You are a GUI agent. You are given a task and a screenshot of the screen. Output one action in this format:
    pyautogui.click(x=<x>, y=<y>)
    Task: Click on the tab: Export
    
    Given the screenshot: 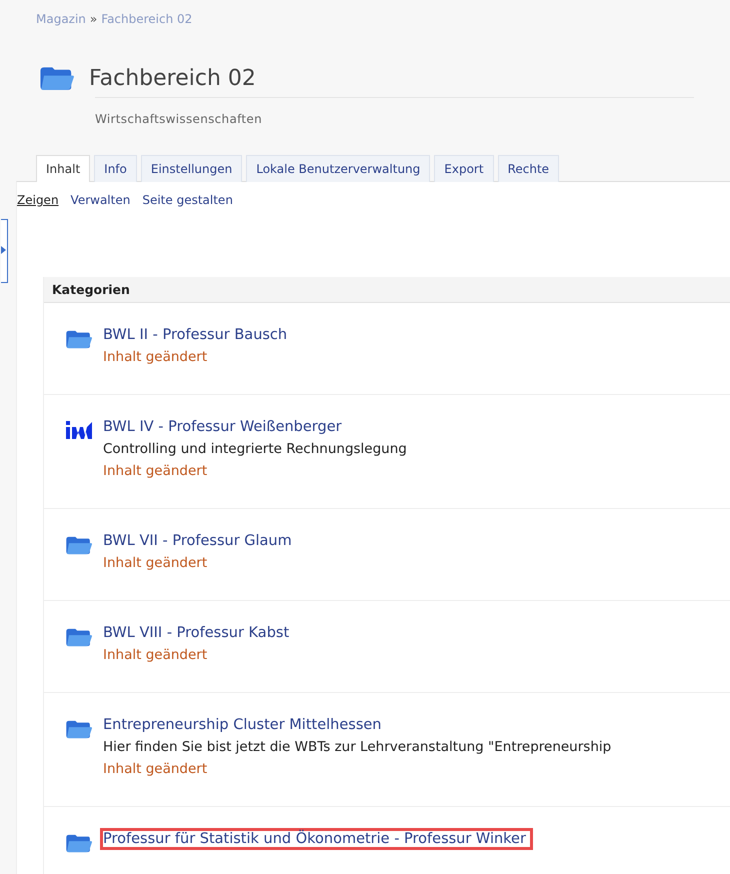 What is the action you would take?
    pyautogui.click(x=464, y=168)
    